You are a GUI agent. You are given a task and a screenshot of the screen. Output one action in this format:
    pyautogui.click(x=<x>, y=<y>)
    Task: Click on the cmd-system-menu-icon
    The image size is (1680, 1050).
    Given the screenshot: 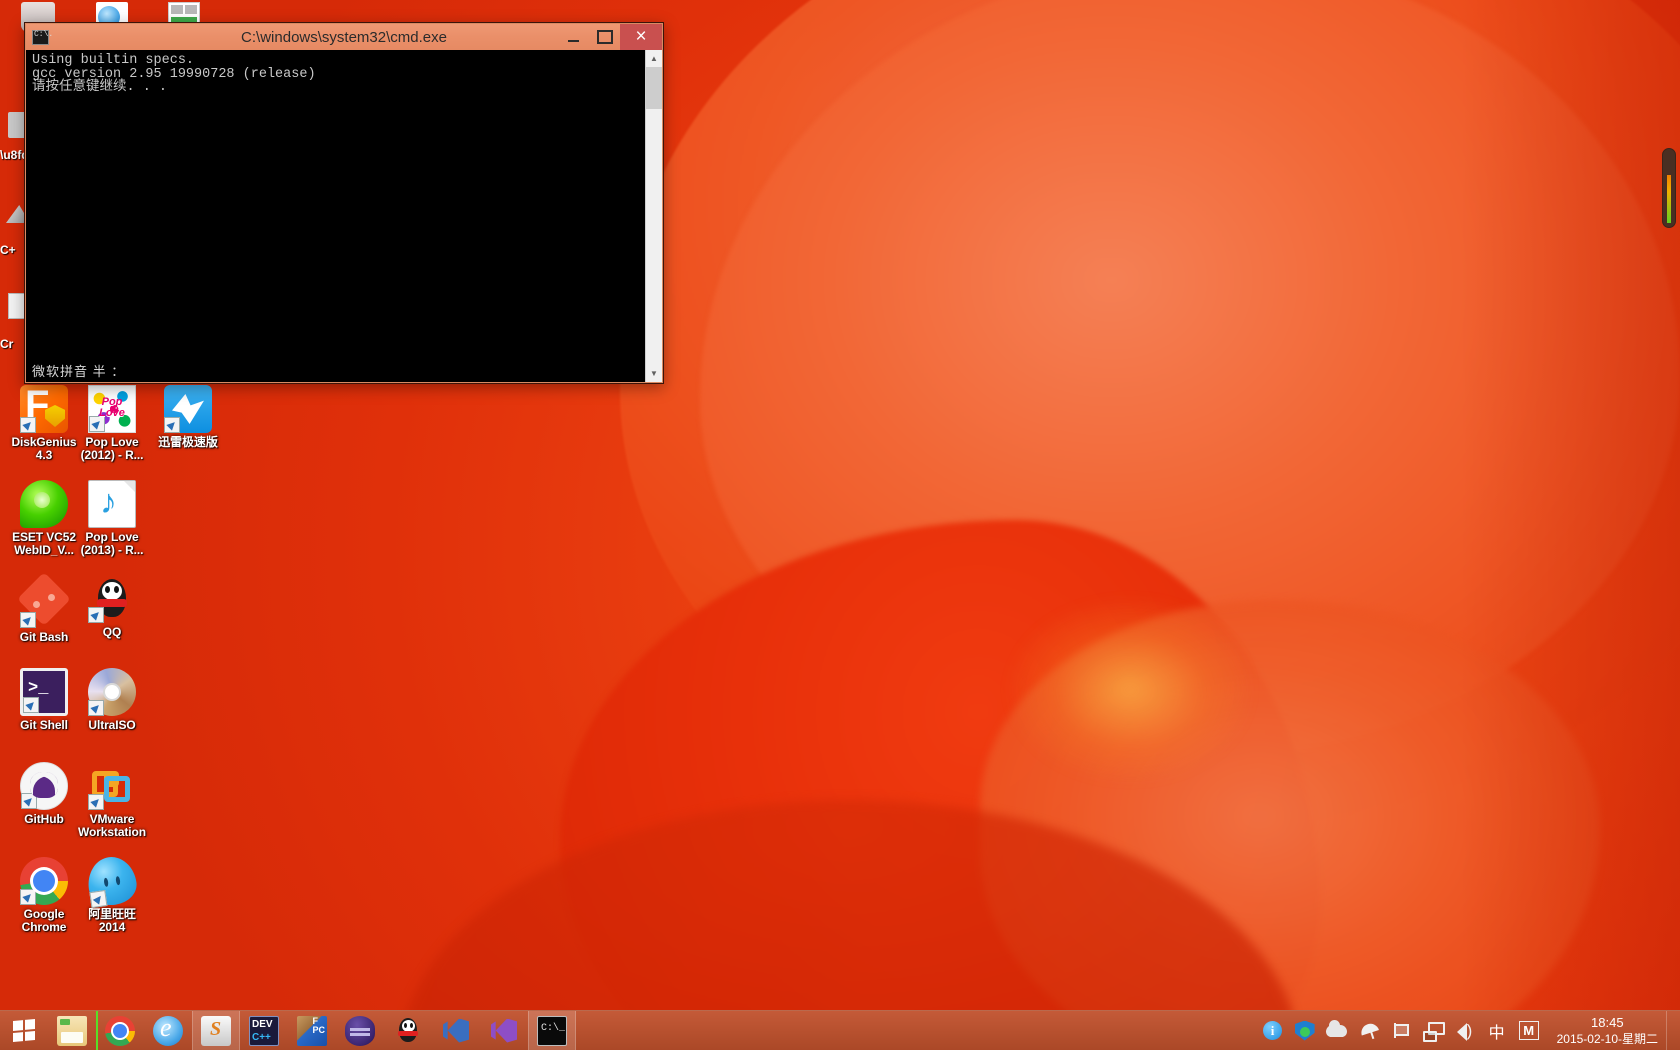 What is the action you would take?
    pyautogui.click(x=42, y=37)
    